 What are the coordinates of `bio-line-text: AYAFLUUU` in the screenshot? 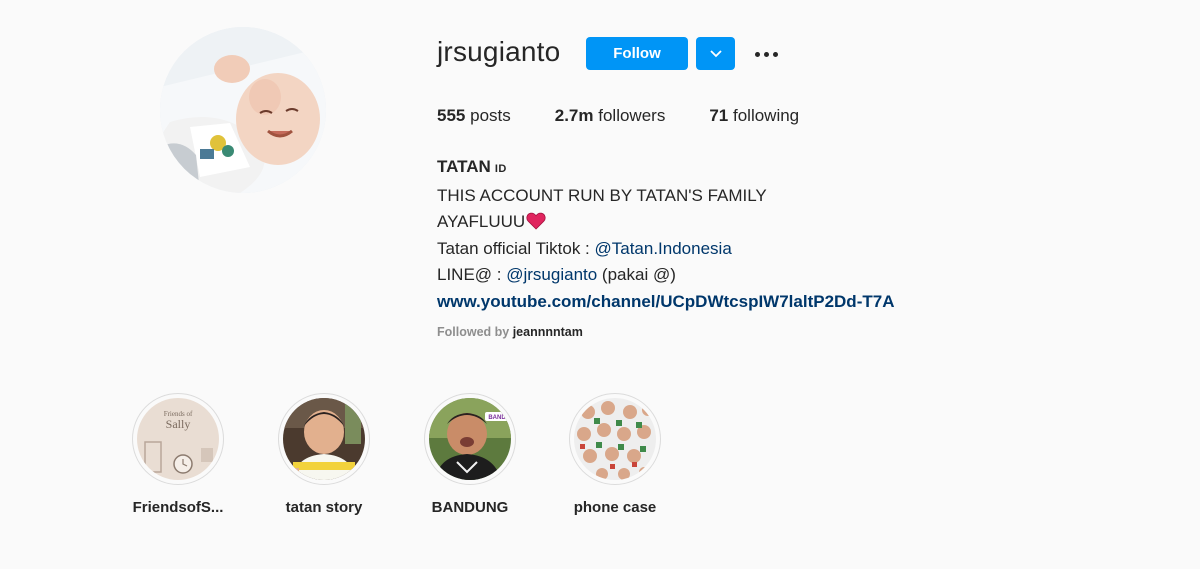 It's located at (481, 221).